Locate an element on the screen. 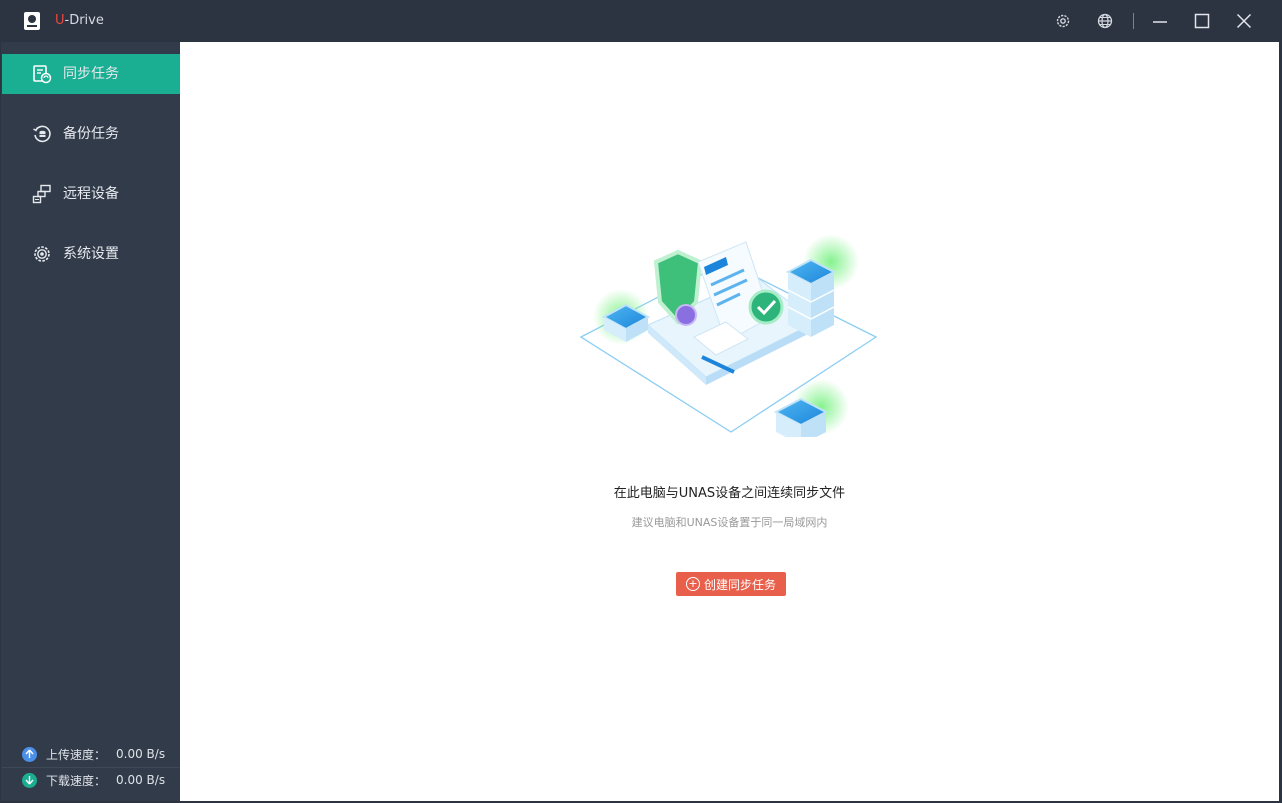 This screenshot has height=803, width=1282. close-icon is located at coordinates (1244, 21).